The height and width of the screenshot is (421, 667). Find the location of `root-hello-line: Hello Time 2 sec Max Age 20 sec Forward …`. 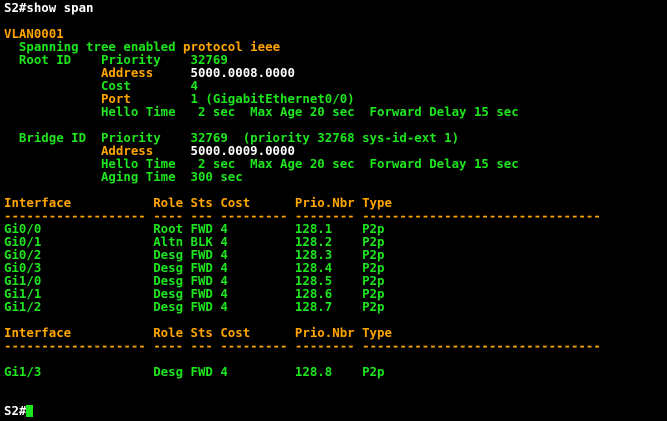

root-hello-line: Hello Time 2 sec Max Age 20 sec Forward … is located at coordinates (261, 111).